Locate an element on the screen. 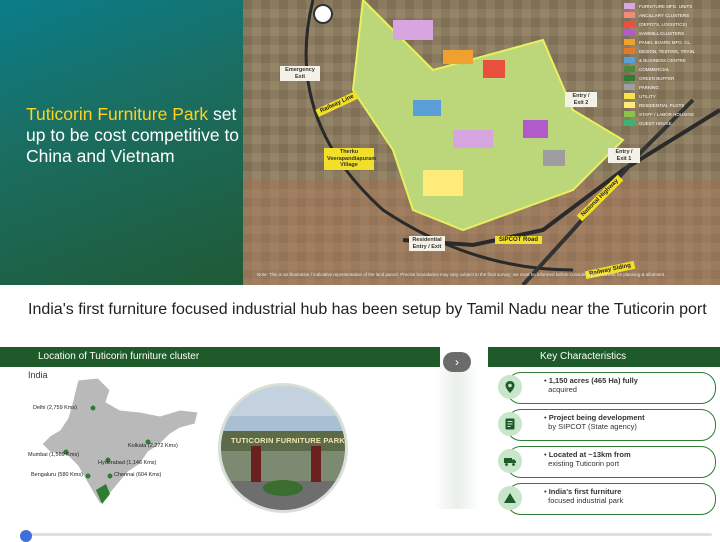  legend-item: PARKING is located at coordinates (672, 87).